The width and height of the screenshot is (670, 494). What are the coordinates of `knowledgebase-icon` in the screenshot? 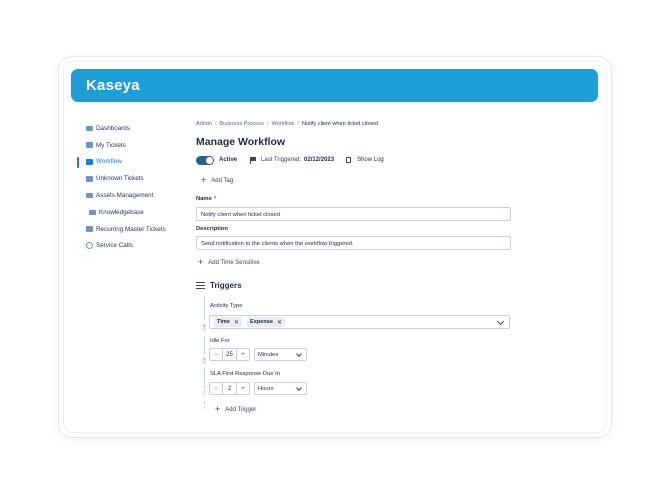 It's located at (92, 212).